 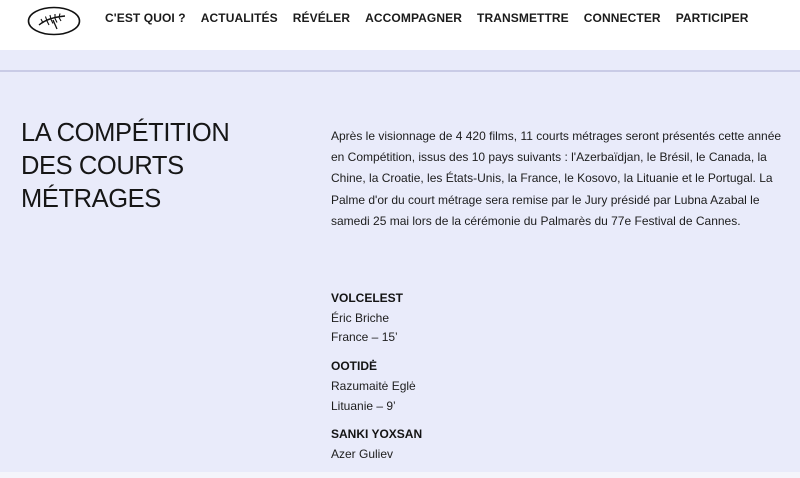 I want to click on page-title: LA COMPÉTITION DES COURTS MÉTRAGES, so click(x=161, y=166).